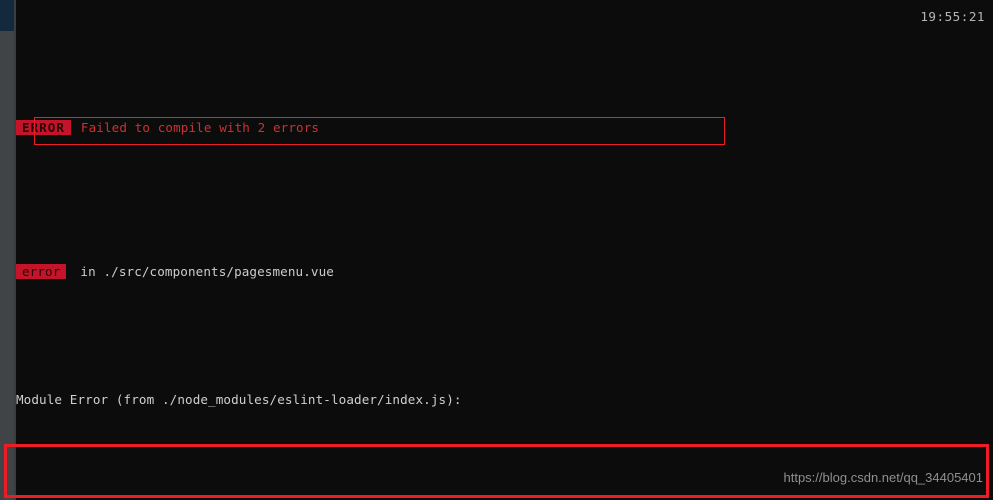 The height and width of the screenshot is (500, 993). Describe the element at coordinates (200, 127) in the screenshot. I see `error-headline: Failed to compile with 2 errors` at that location.